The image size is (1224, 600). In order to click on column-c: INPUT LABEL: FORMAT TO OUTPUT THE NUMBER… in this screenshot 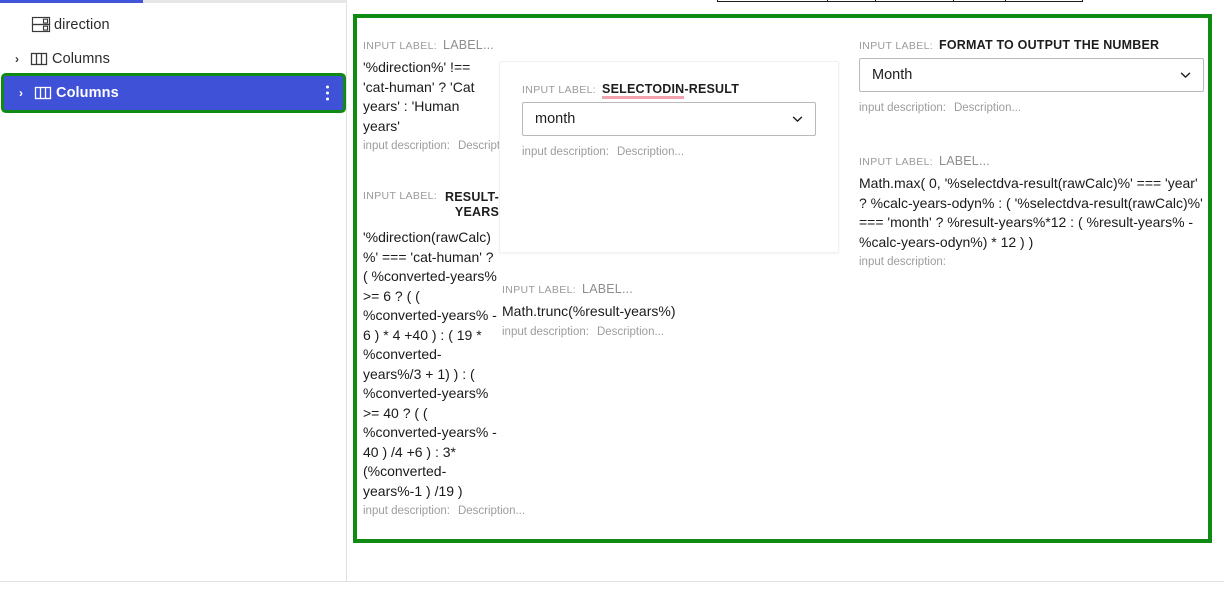, I will do `click(1031, 155)`.